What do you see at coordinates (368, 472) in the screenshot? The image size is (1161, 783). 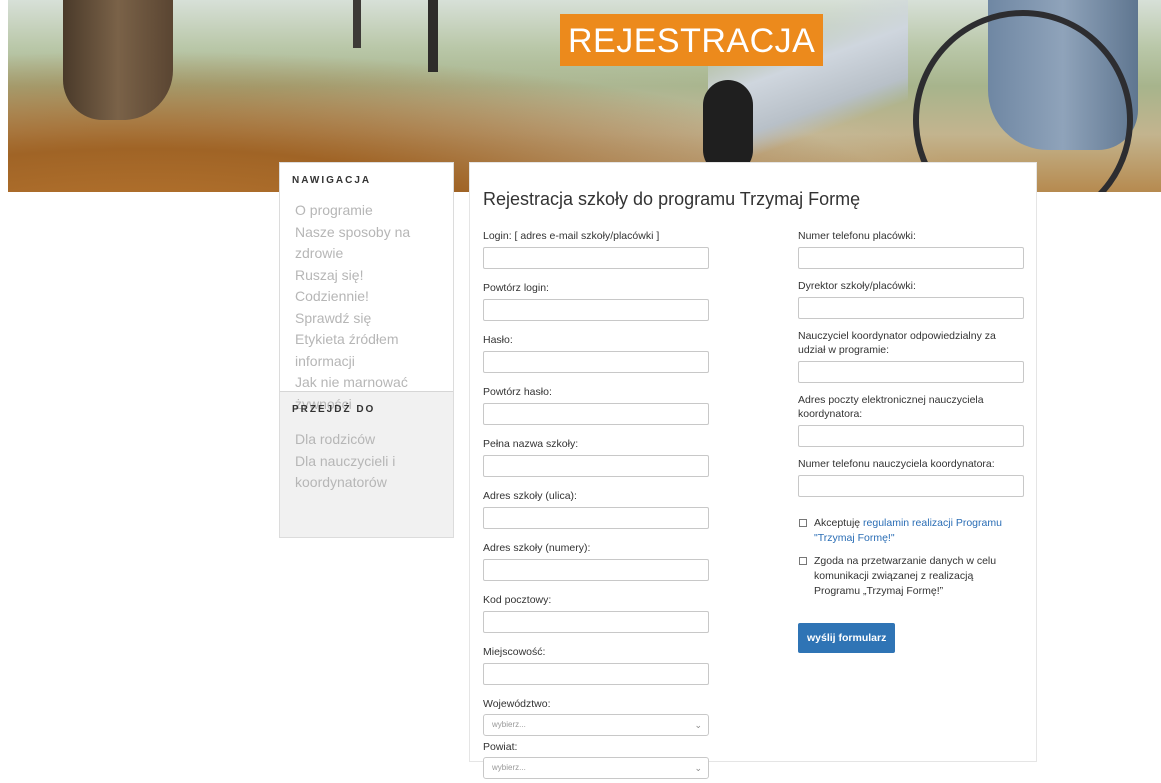 I see `sidebar-item-dla-nauczycieli: Dla nauczycieli i koordynatorów` at bounding box center [368, 472].